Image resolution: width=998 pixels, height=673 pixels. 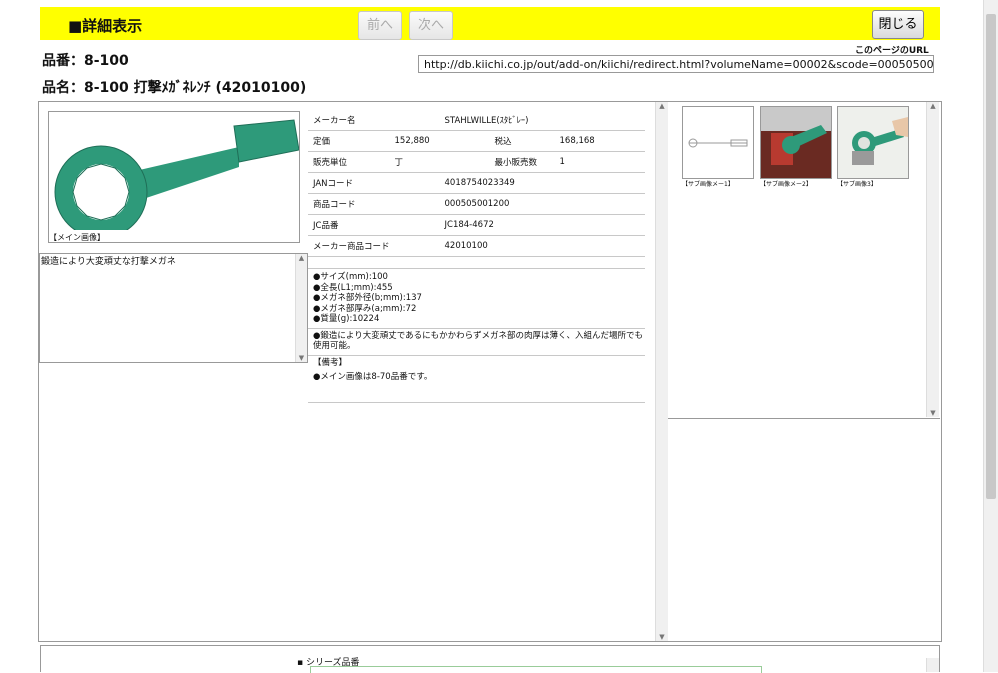 I want to click on product-number: 品番：8-100, so click(x=85, y=61).